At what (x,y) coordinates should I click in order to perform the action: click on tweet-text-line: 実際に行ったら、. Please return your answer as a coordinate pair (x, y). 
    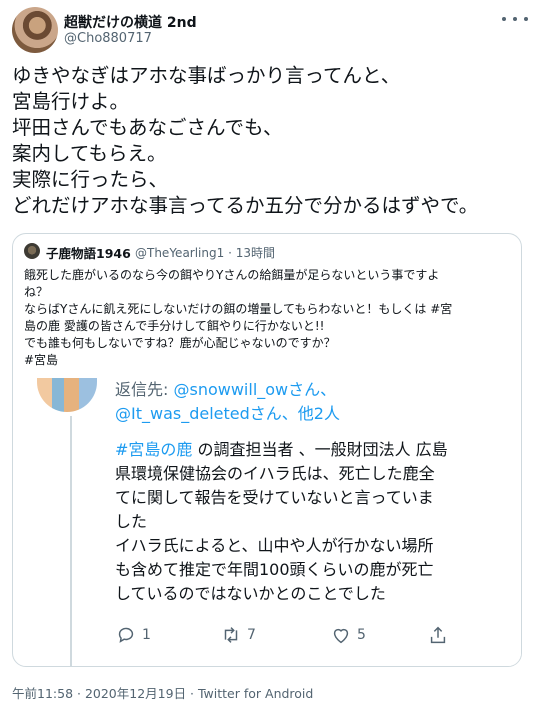
    Looking at the image, I should click on (90, 179).